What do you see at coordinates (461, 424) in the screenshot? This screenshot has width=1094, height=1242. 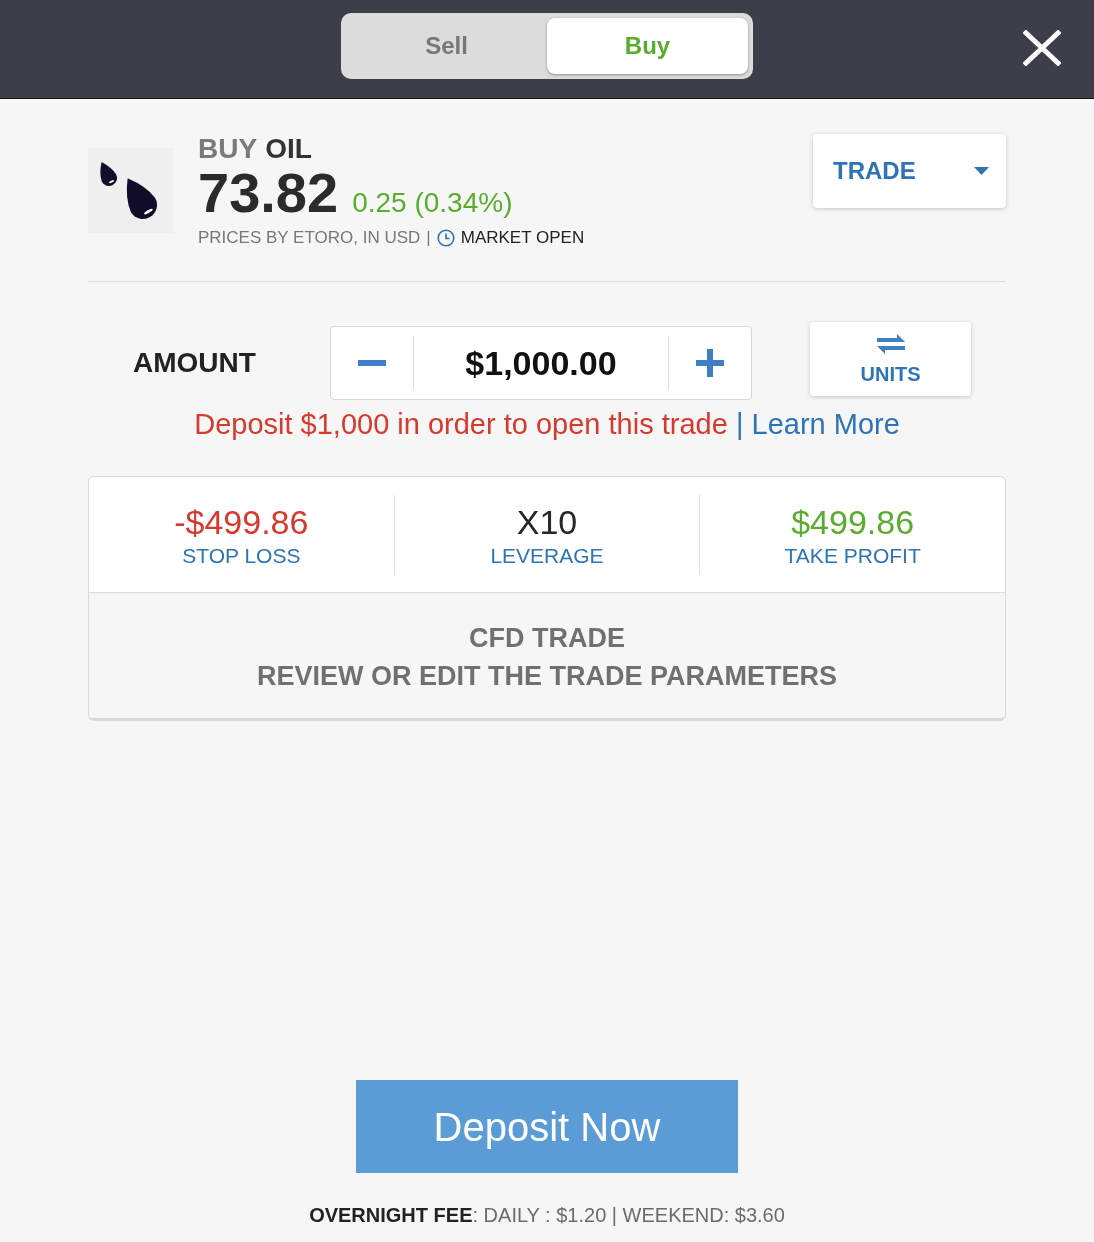 I see `deposit-warning: Deposit $1,000 in order to open this trade` at bounding box center [461, 424].